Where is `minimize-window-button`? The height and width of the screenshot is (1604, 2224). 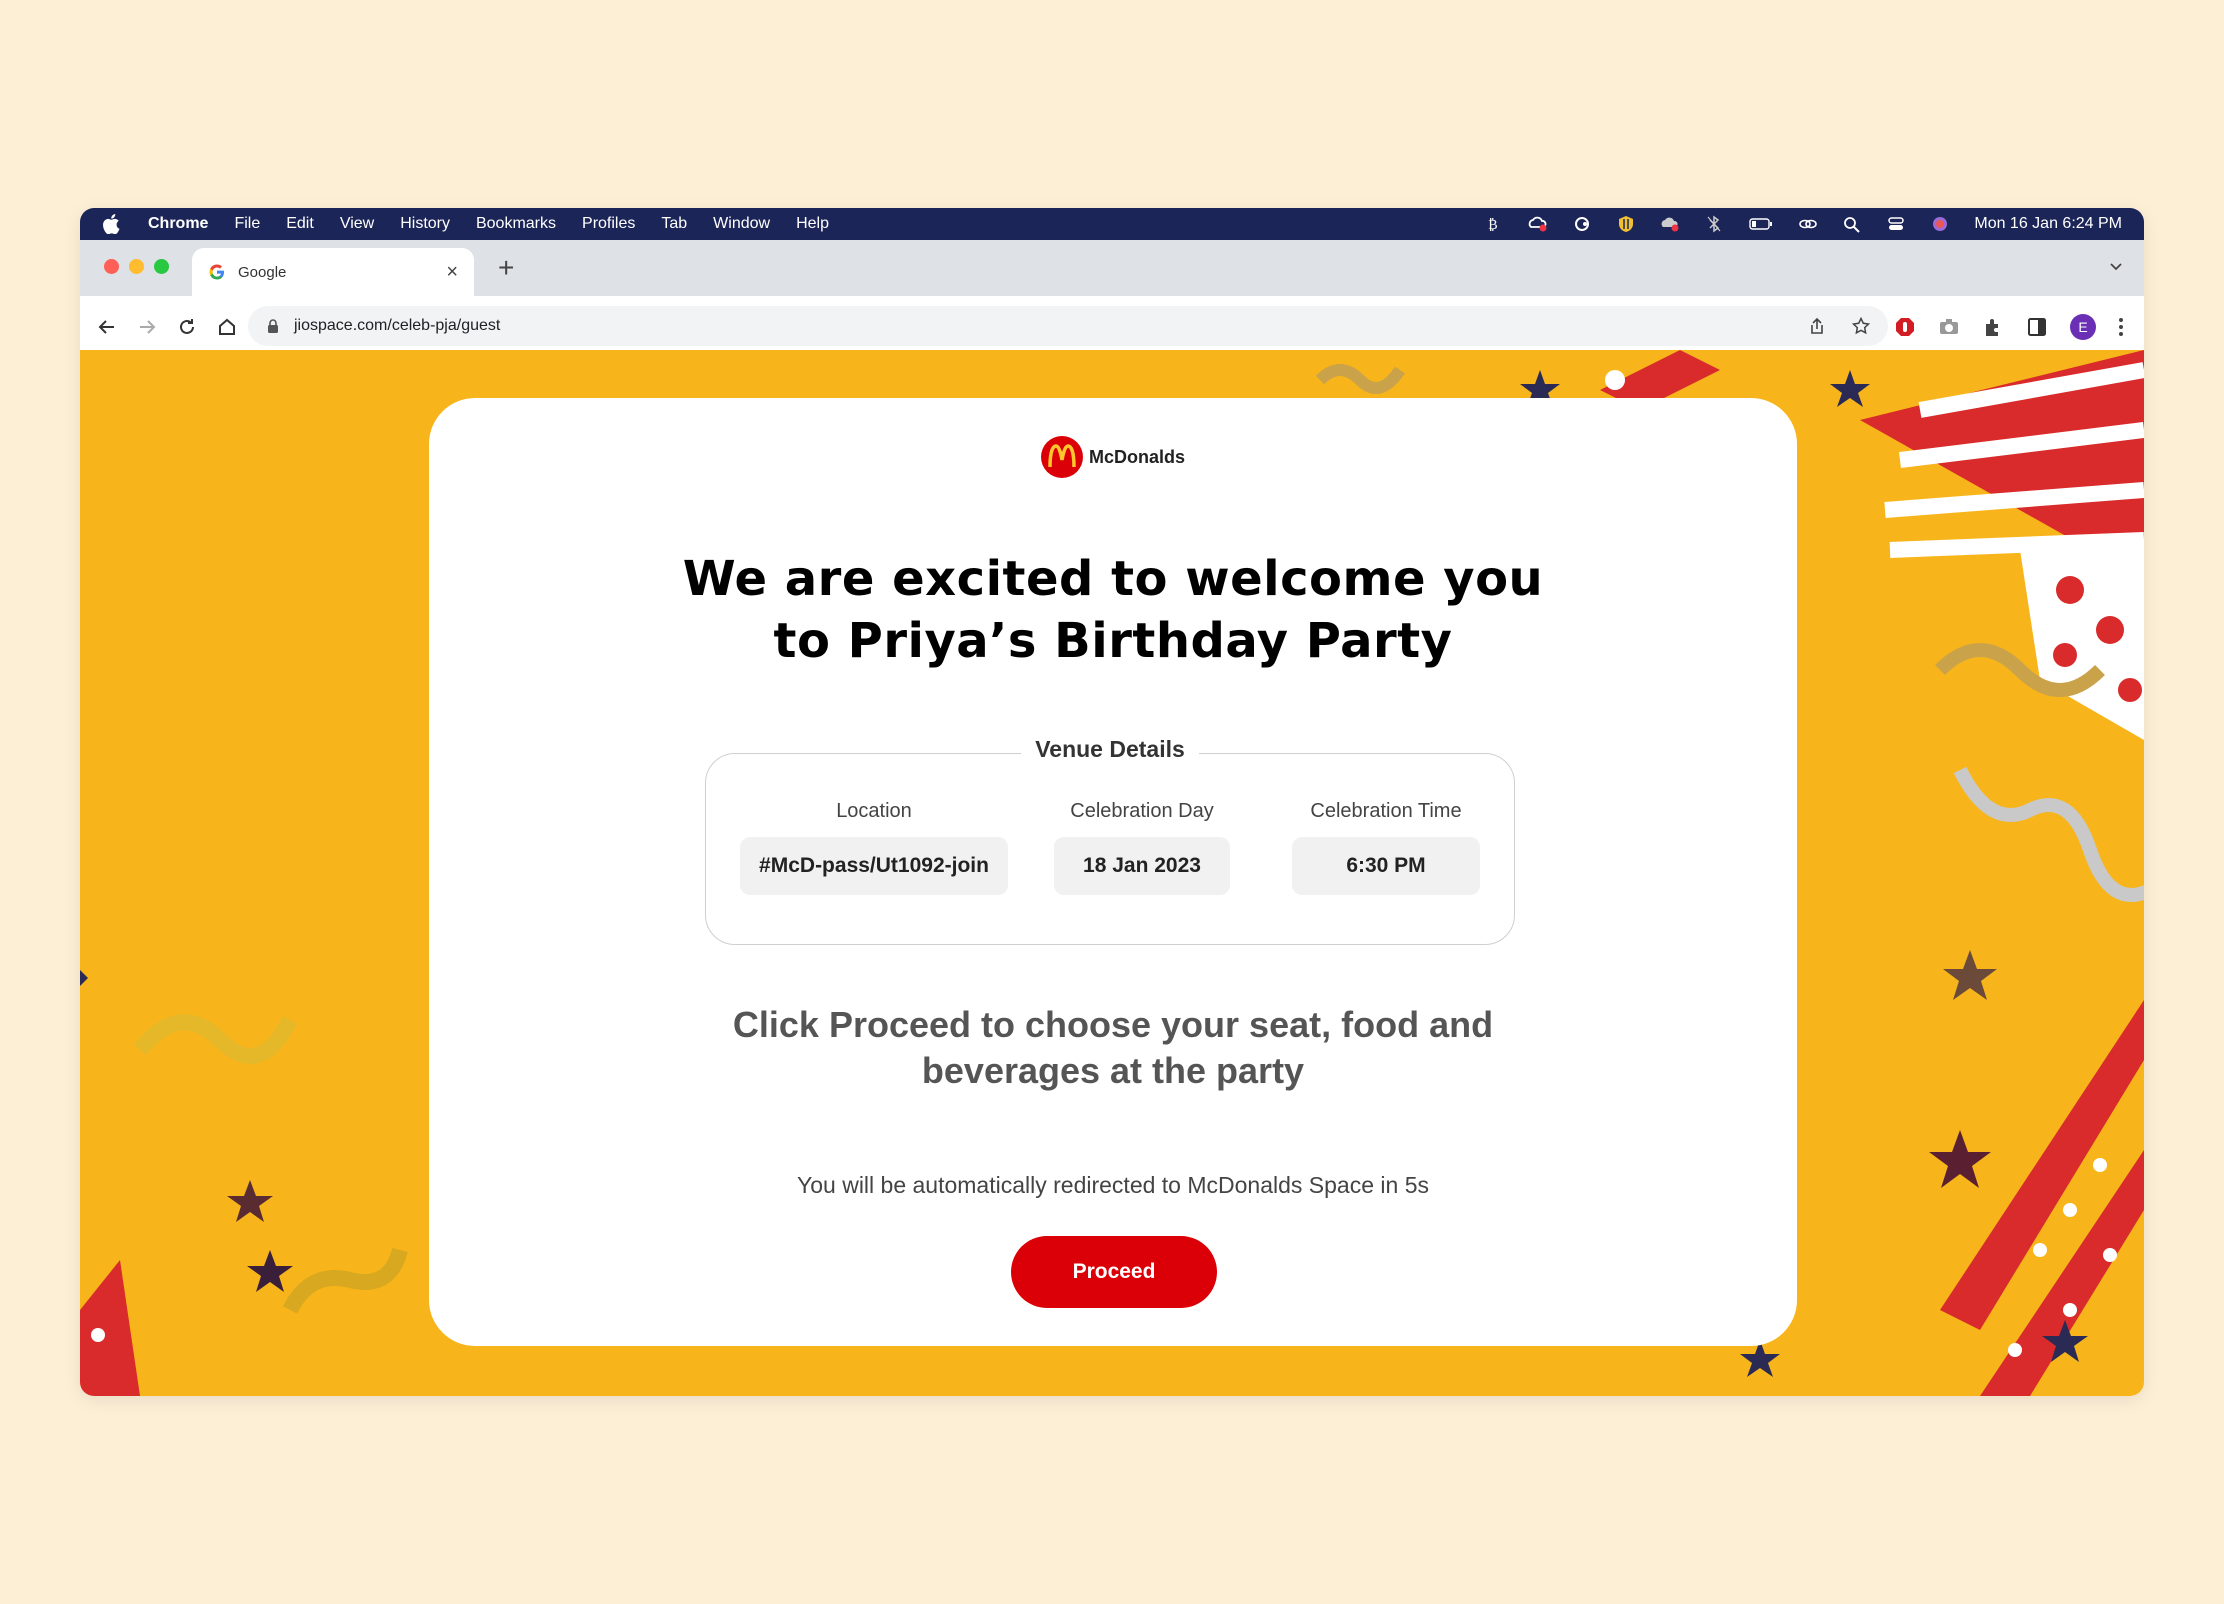 minimize-window-button is located at coordinates (136, 266).